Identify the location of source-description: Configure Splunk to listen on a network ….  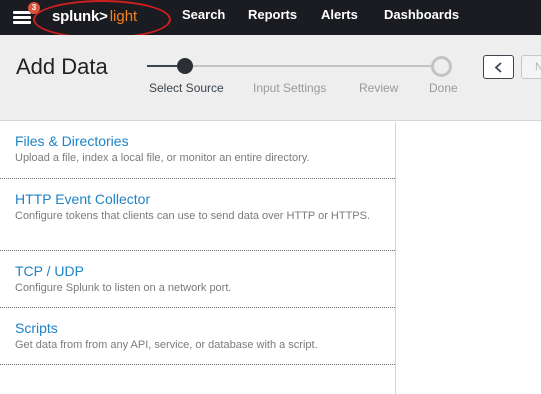
(123, 288).